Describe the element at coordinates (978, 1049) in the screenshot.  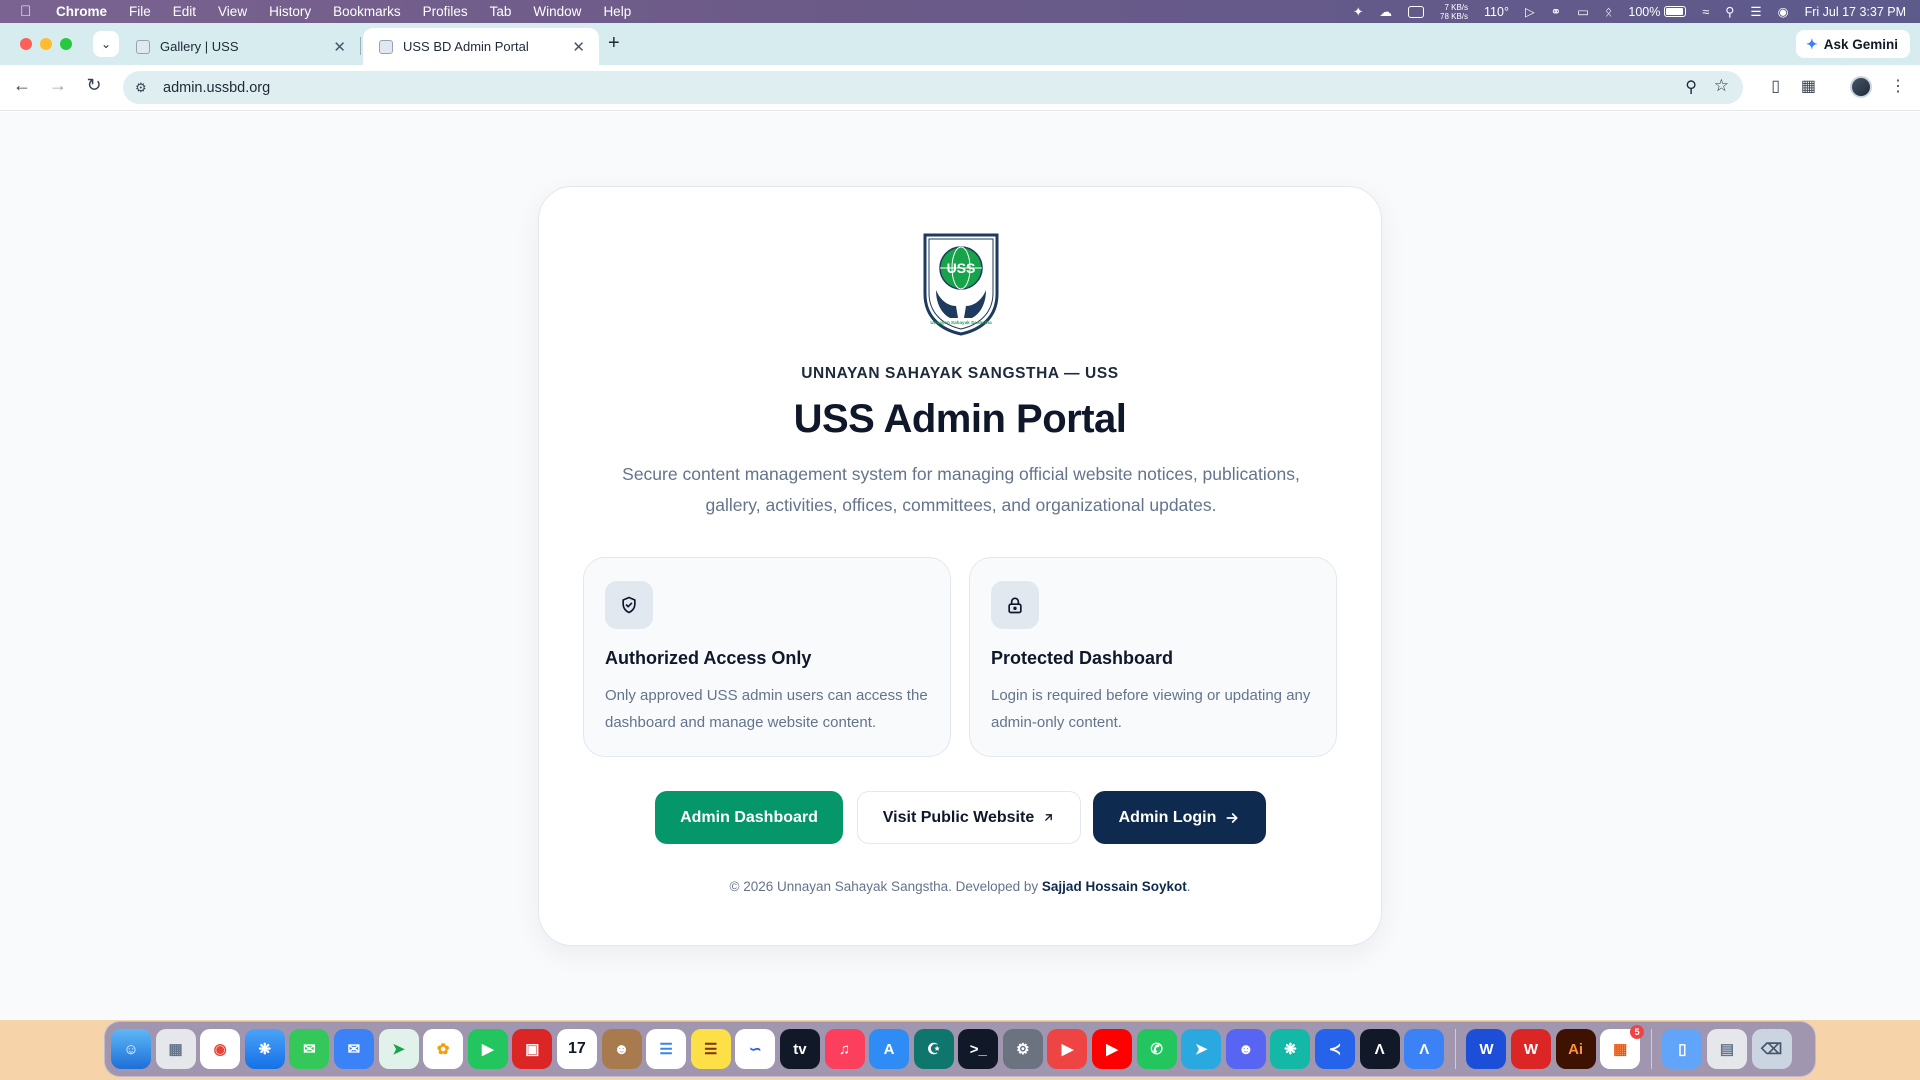
I see `terminal-icon: >_` at that location.